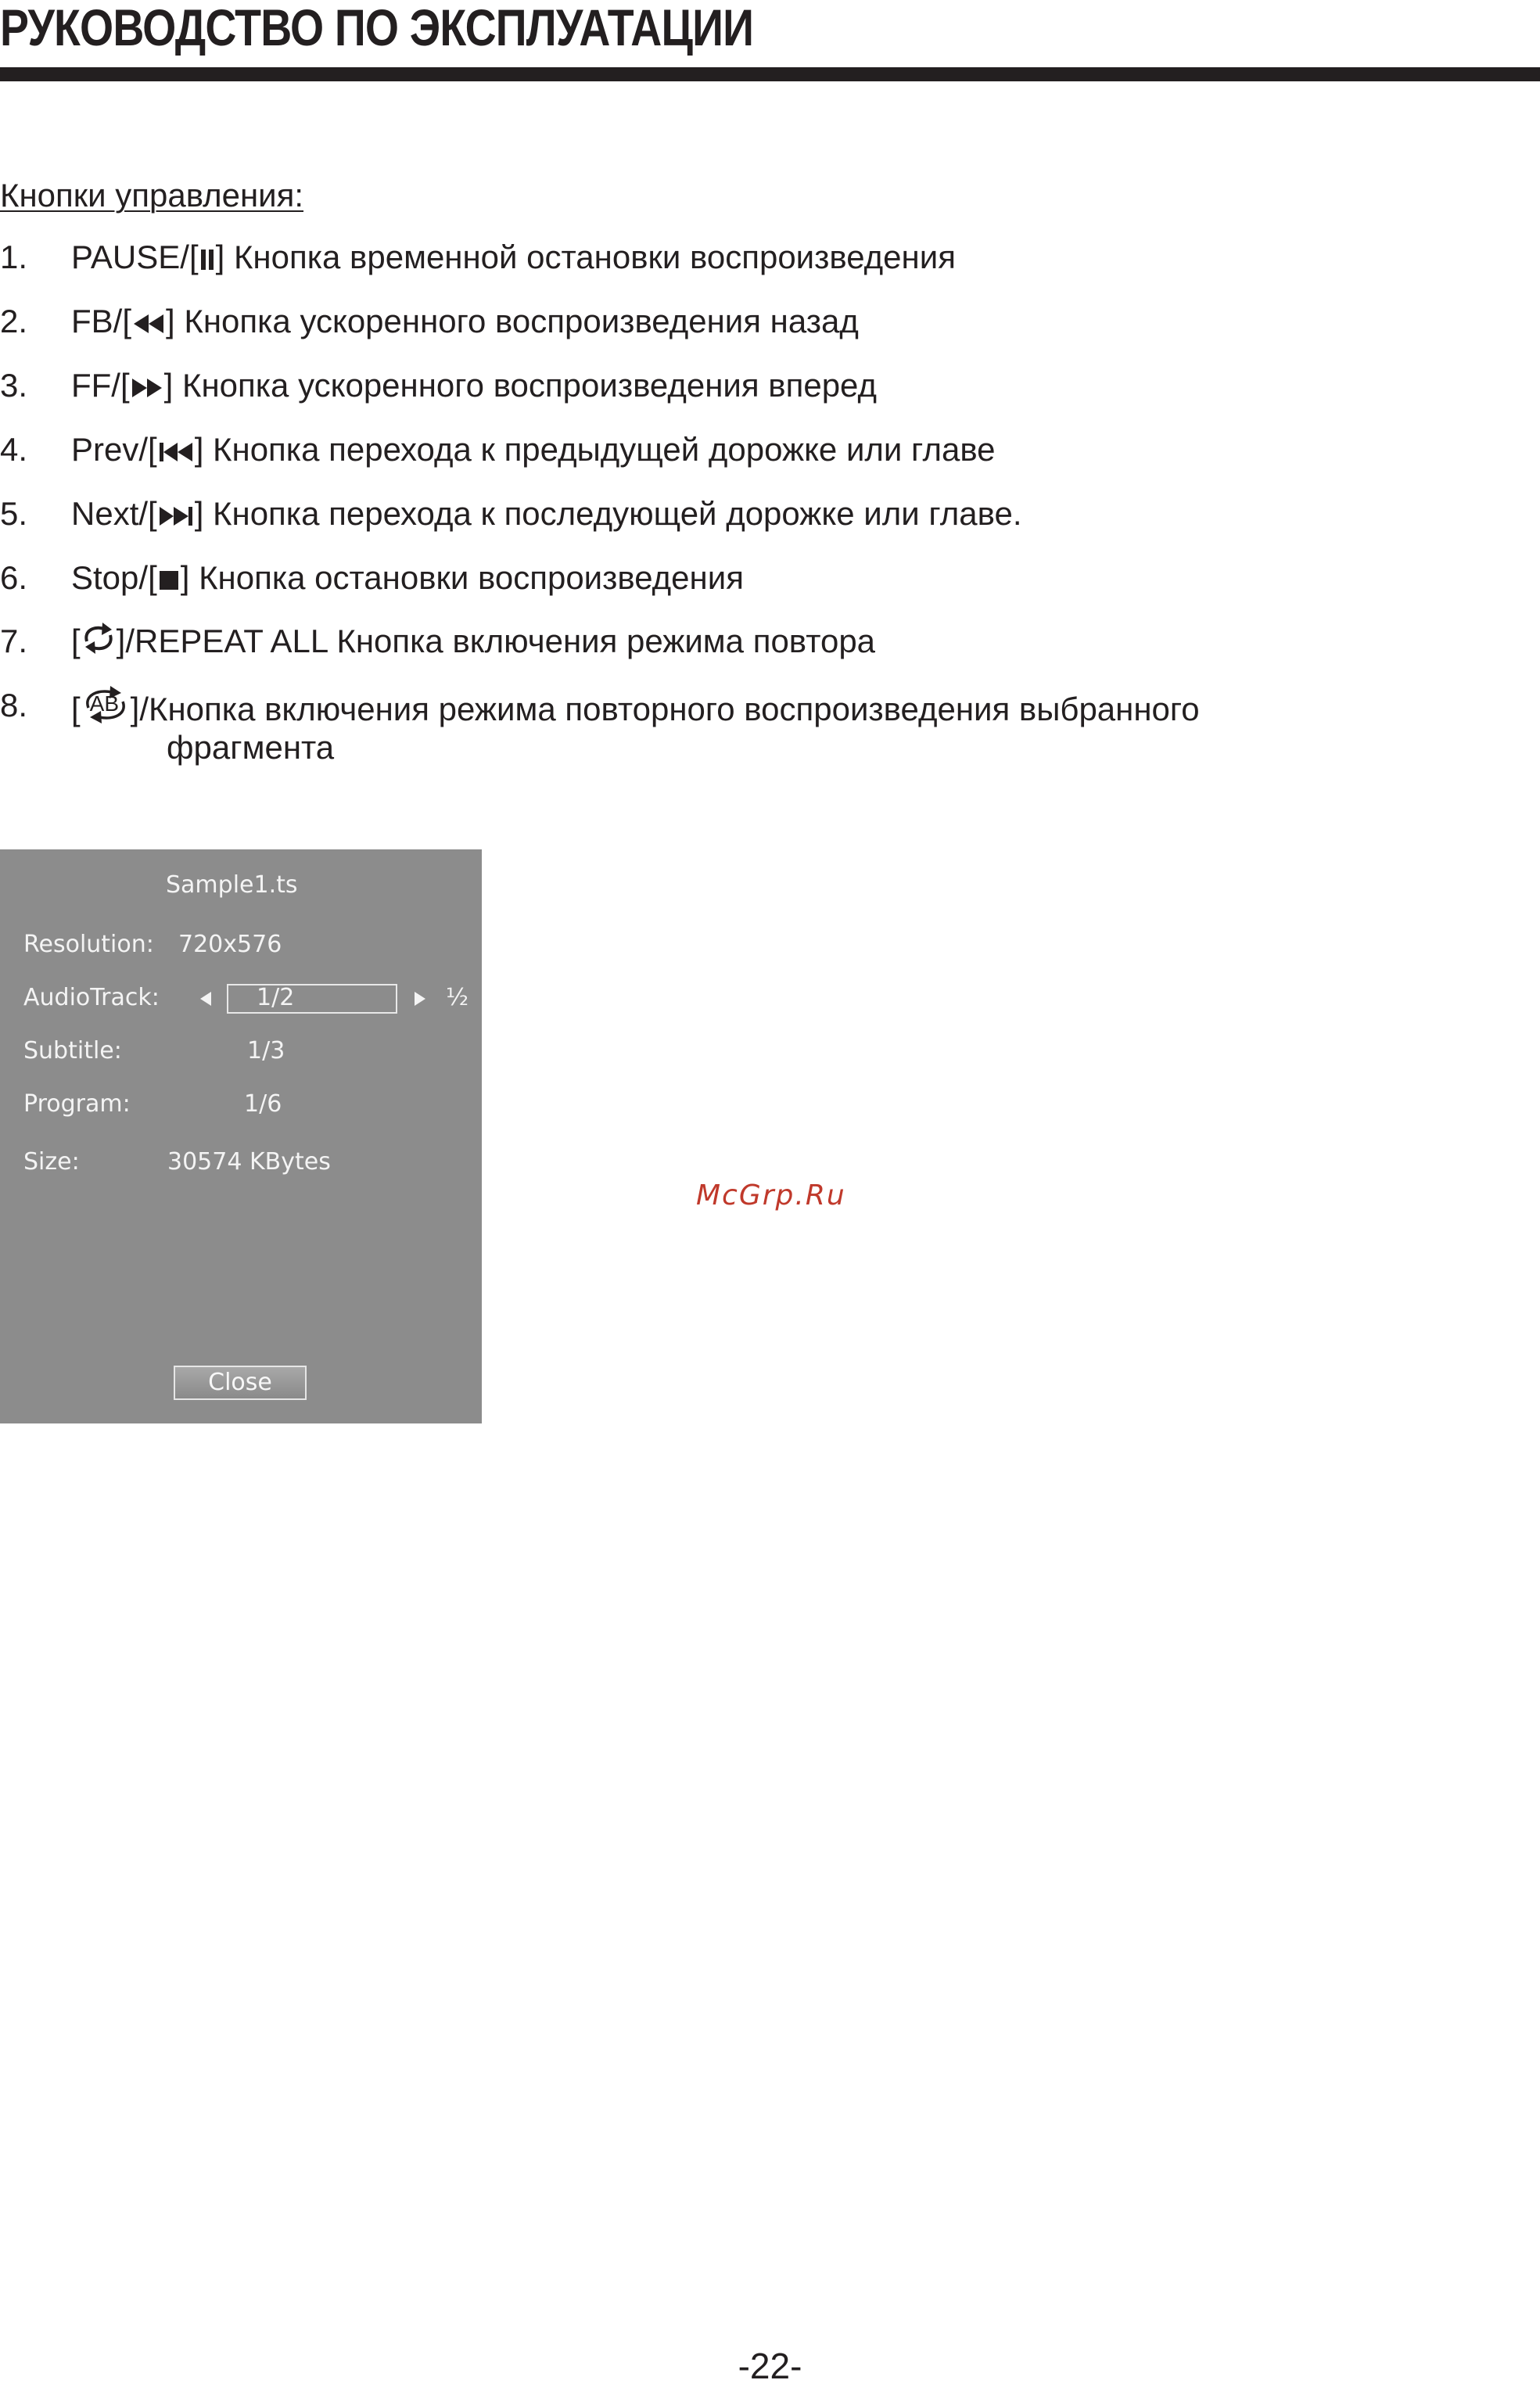 Image resolution: width=1540 pixels, height=2398 pixels. Describe the element at coordinates (276, 997) in the screenshot. I see `osd-audiotrack-value: 1/2` at that location.